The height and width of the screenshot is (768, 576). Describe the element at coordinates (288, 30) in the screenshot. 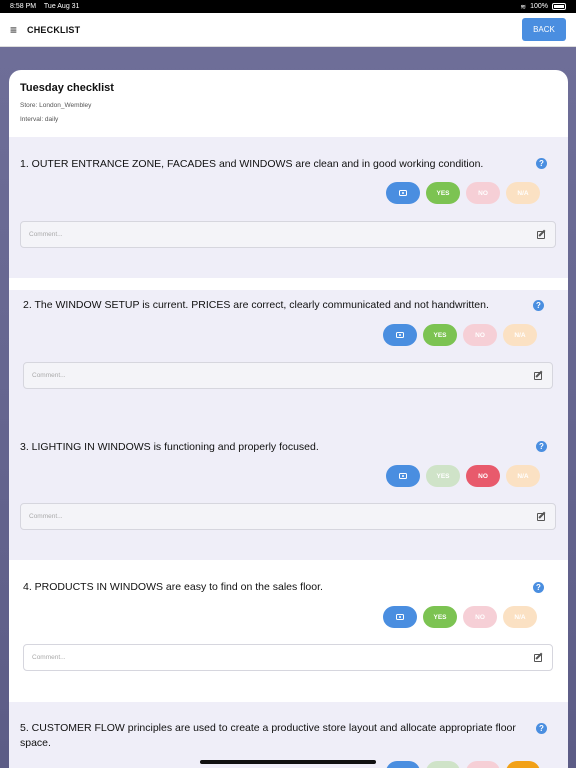

I see `top-bar: ≡ CHECKLIST BACK` at that location.